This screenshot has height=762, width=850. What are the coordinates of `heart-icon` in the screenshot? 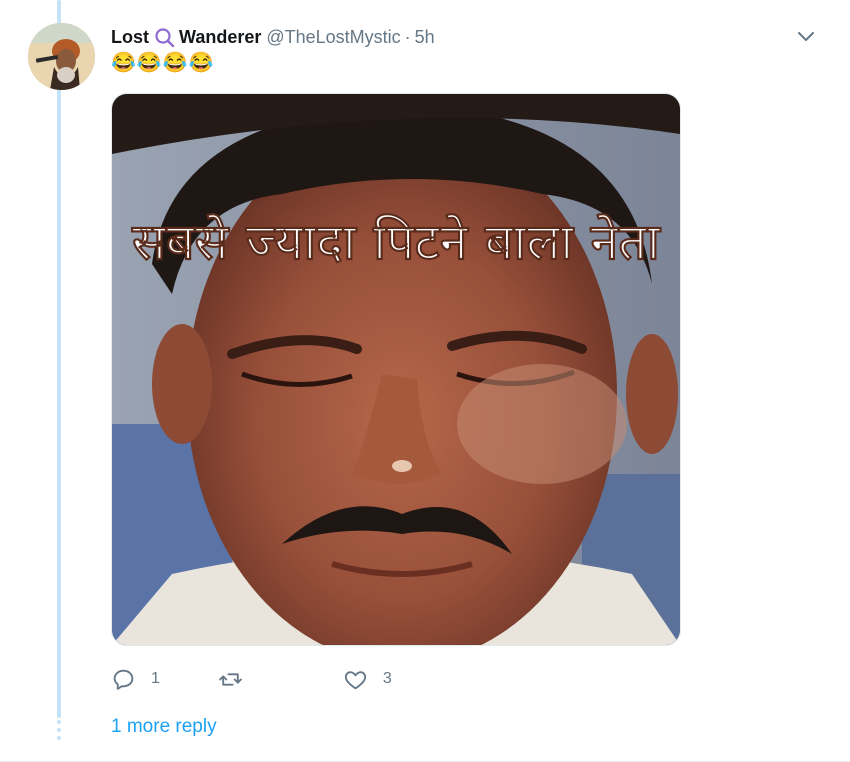 It's located at (355, 679).